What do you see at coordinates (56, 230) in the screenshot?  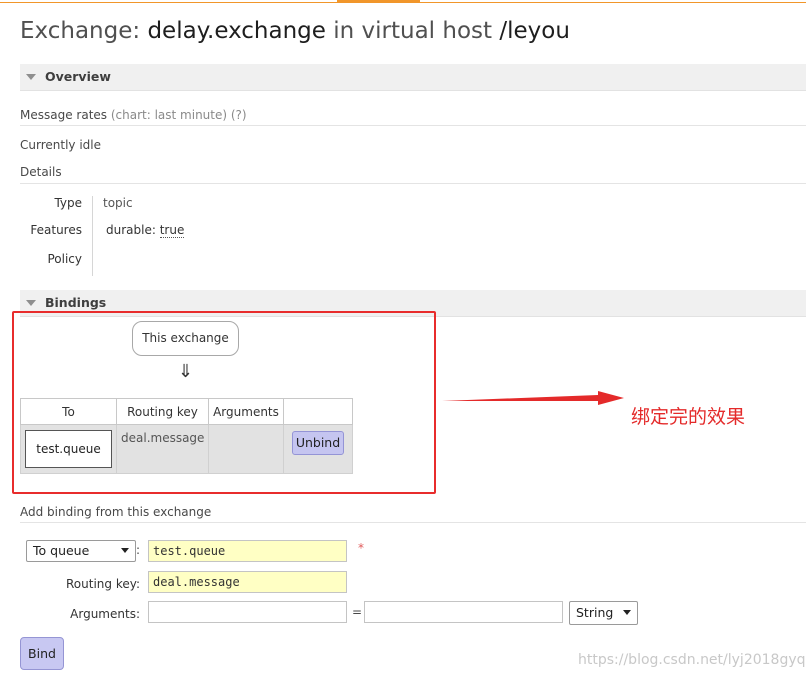 I see `features-label: Features` at bounding box center [56, 230].